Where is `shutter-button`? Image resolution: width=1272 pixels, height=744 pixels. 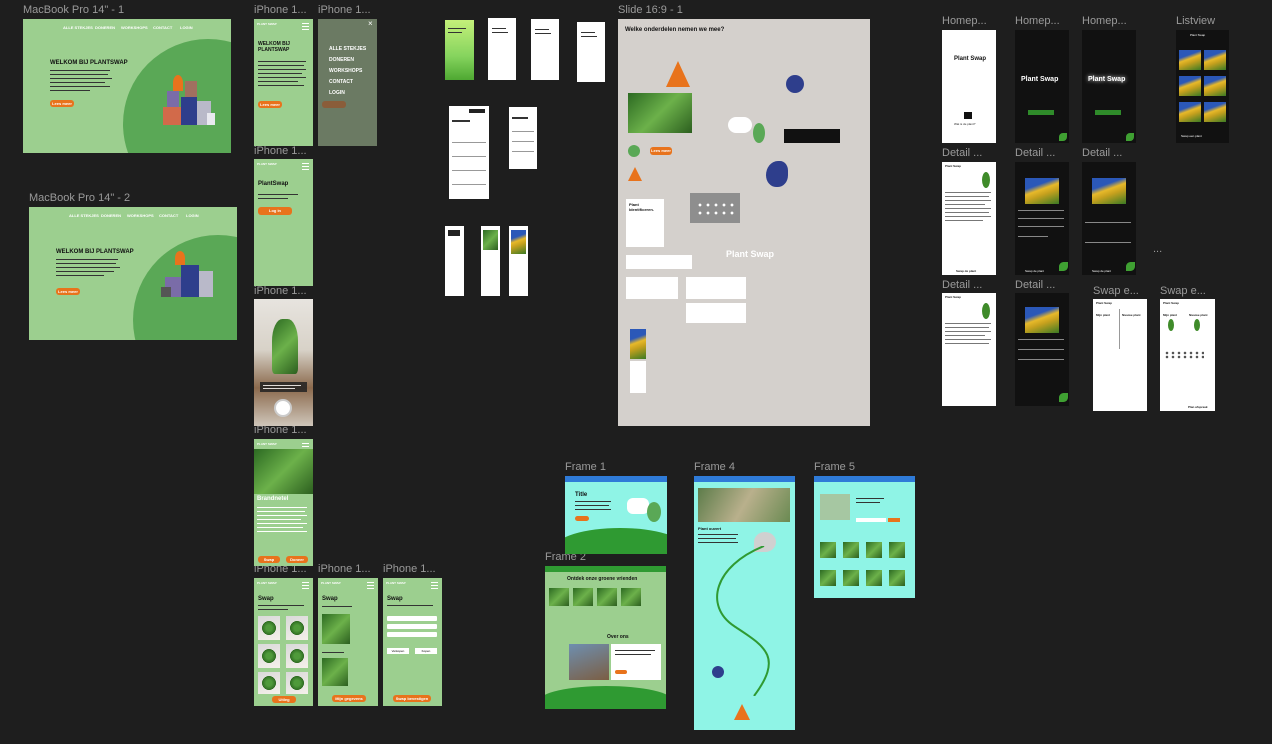
shutter-button is located at coordinates (283, 408).